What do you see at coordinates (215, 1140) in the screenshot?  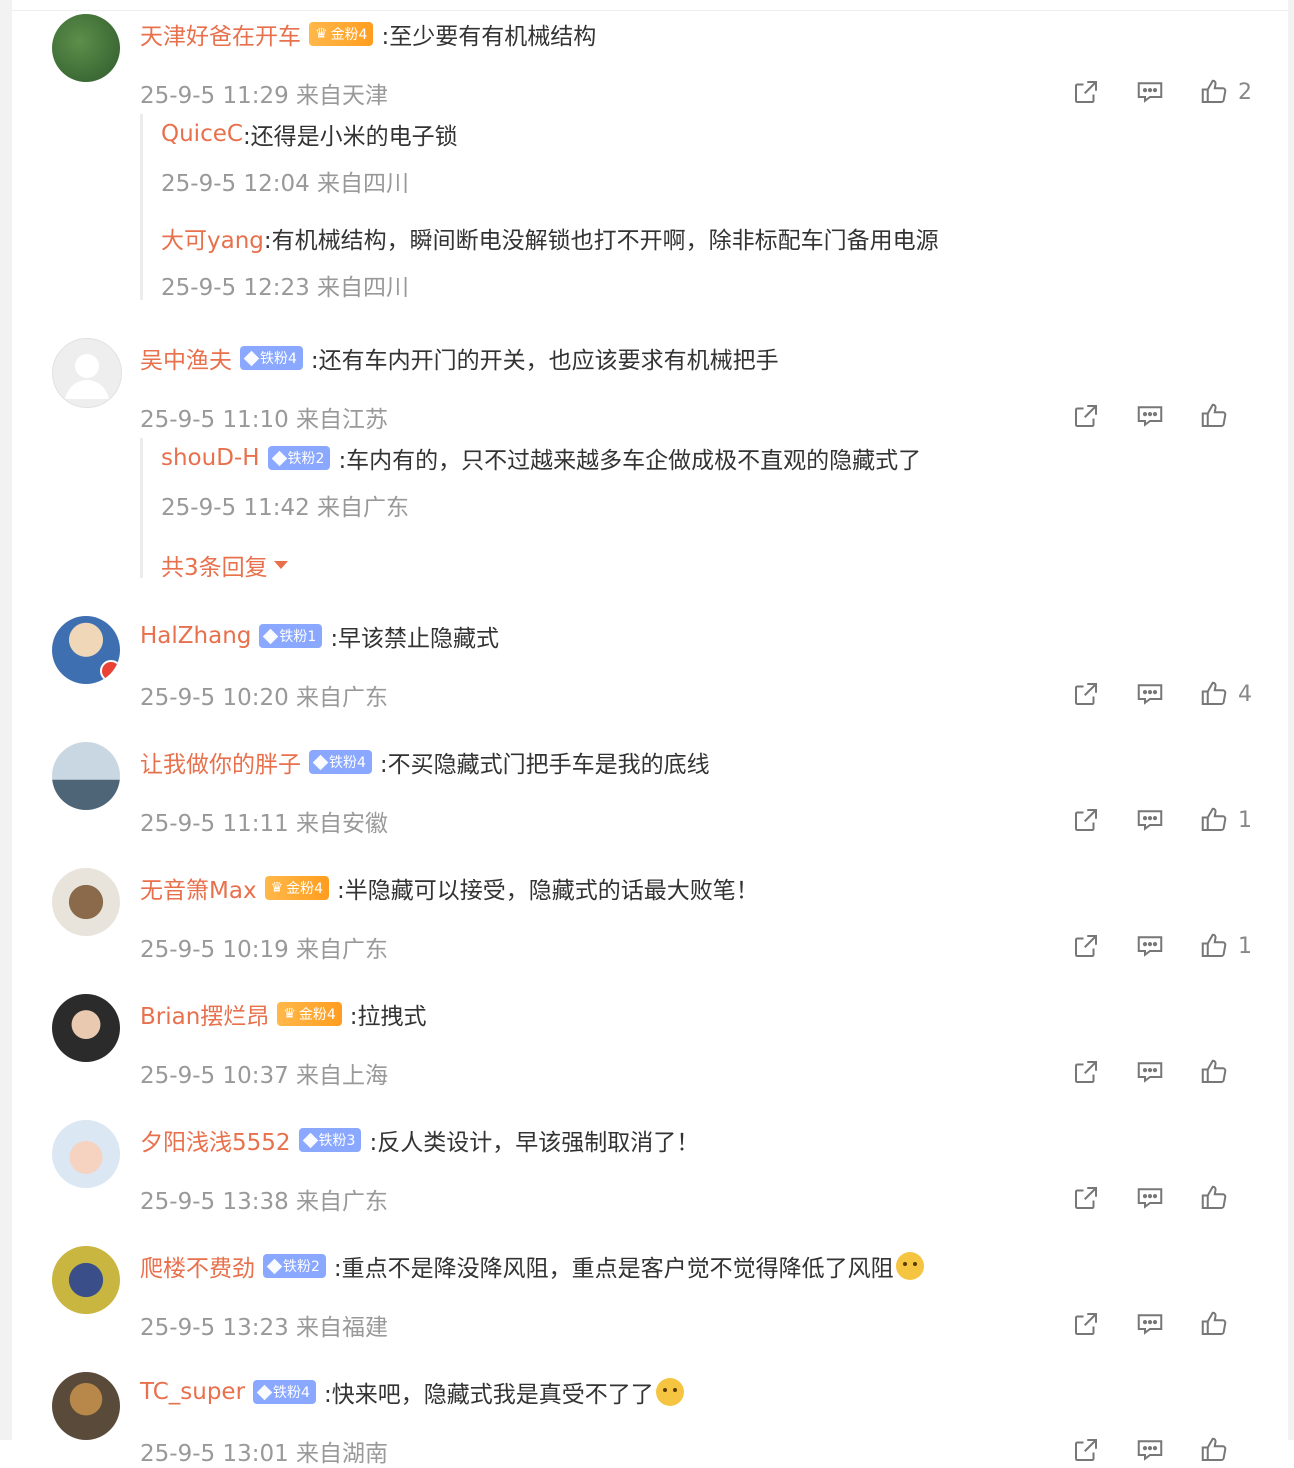 I see `username: 夕阳浅浅5552` at bounding box center [215, 1140].